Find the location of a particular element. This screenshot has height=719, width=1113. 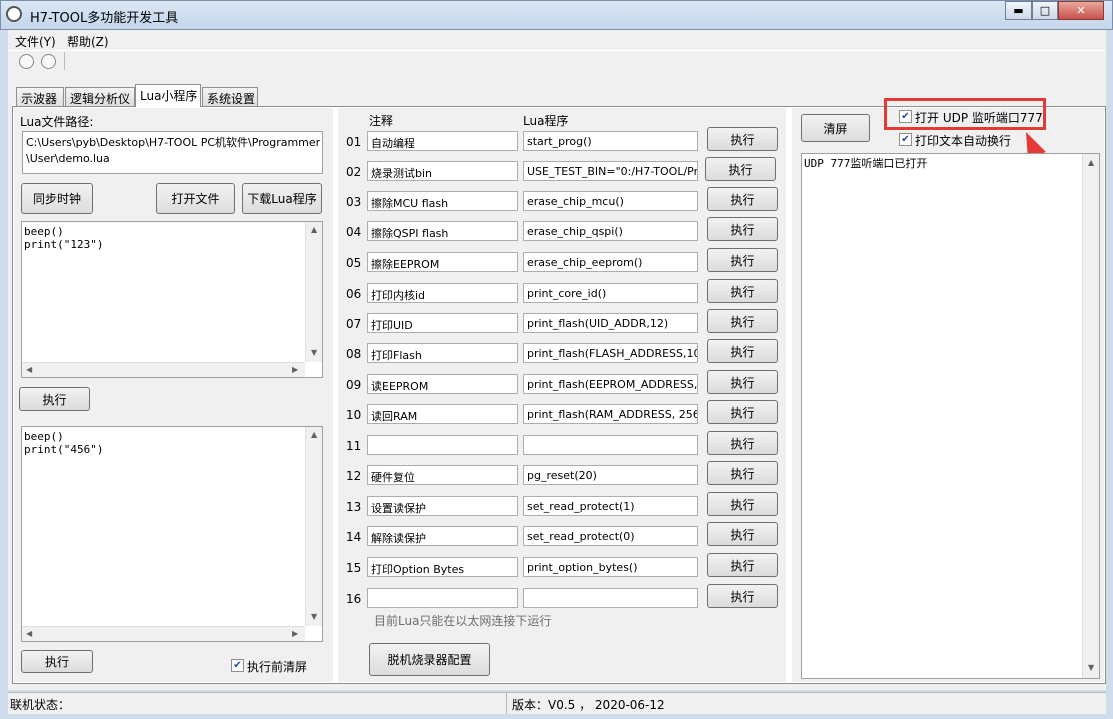

status-divider is located at coordinates (506, 703).